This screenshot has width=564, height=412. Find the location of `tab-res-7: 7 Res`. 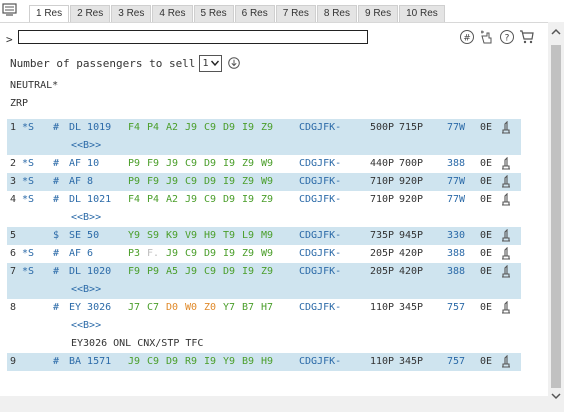

tab-res-7: 7 Res is located at coordinates (295, 13).